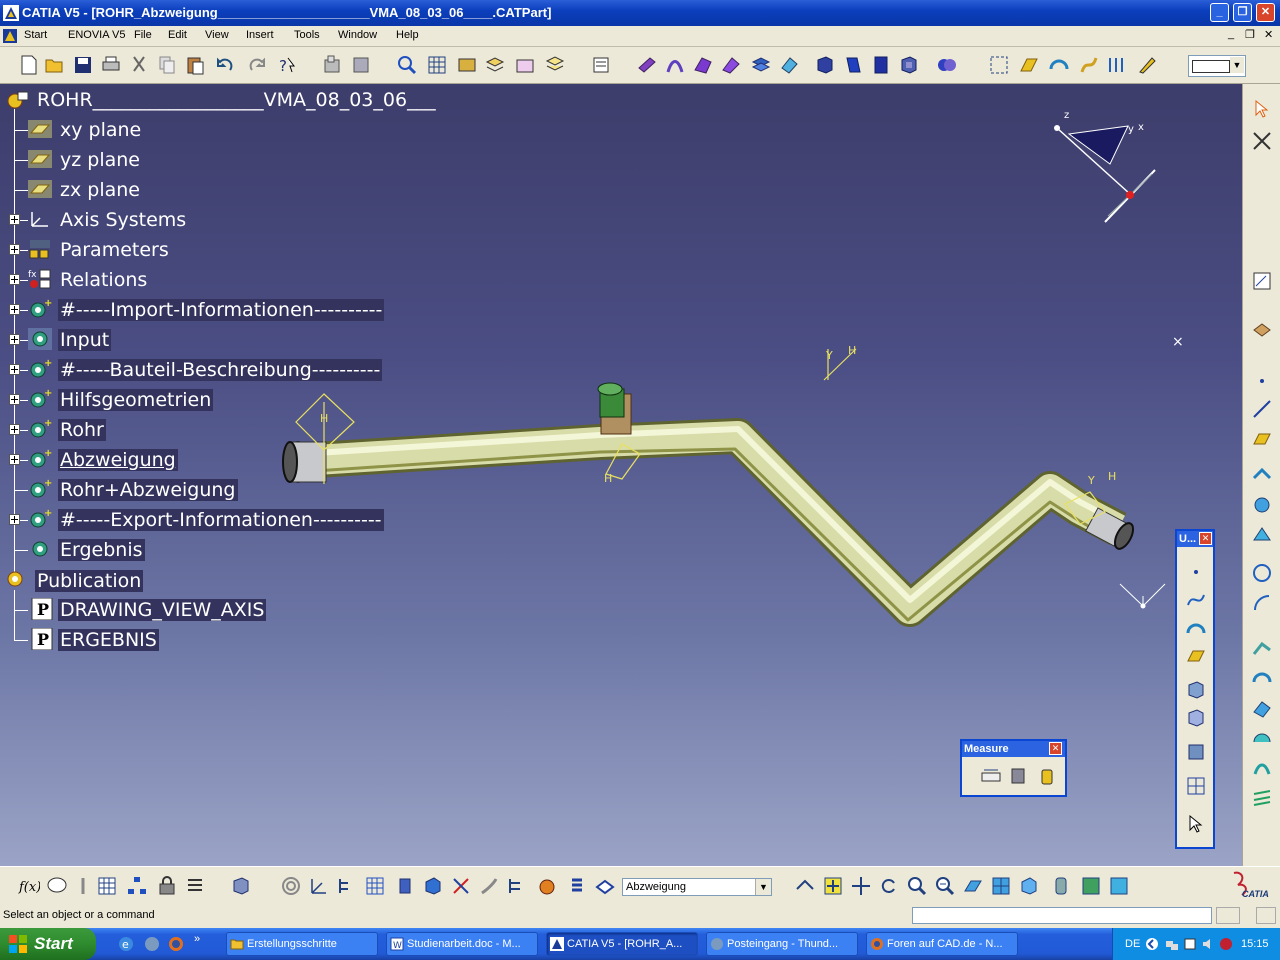  What do you see at coordinates (139, 65) in the screenshot?
I see `cut-icon` at bounding box center [139, 65].